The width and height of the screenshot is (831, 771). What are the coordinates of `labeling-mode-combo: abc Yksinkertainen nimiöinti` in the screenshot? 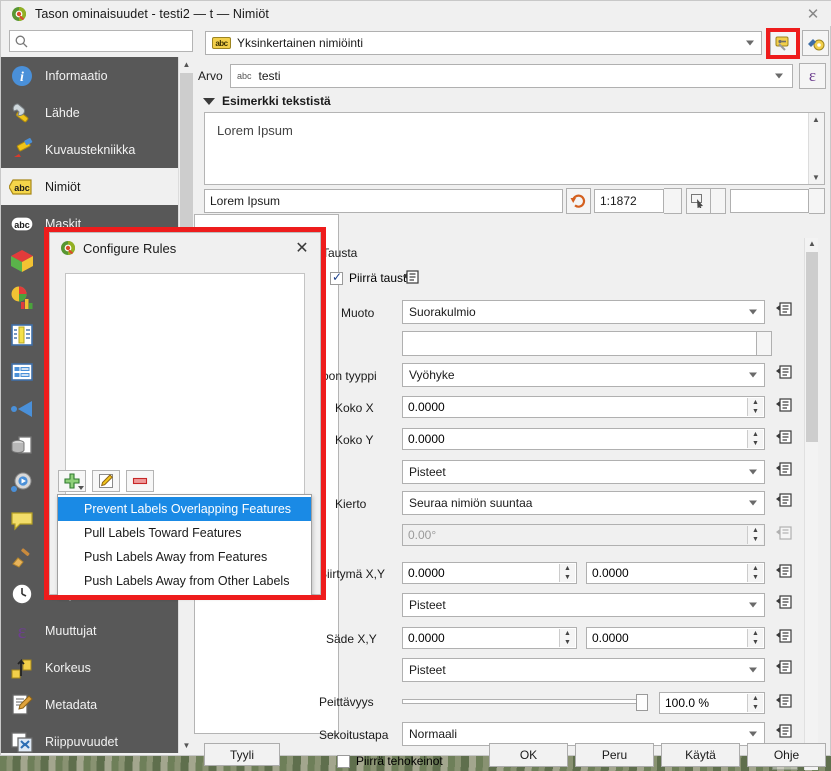 It's located at (483, 43).